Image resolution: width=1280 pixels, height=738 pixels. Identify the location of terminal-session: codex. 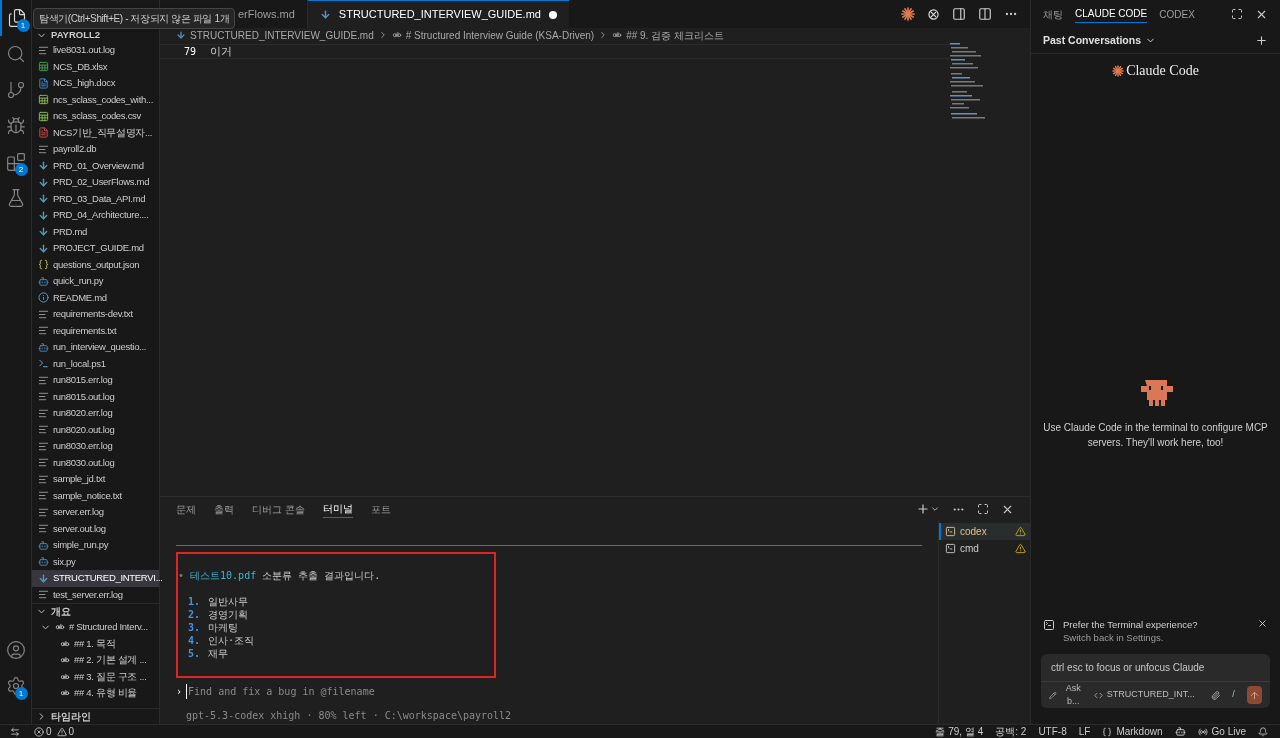
(984, 531).